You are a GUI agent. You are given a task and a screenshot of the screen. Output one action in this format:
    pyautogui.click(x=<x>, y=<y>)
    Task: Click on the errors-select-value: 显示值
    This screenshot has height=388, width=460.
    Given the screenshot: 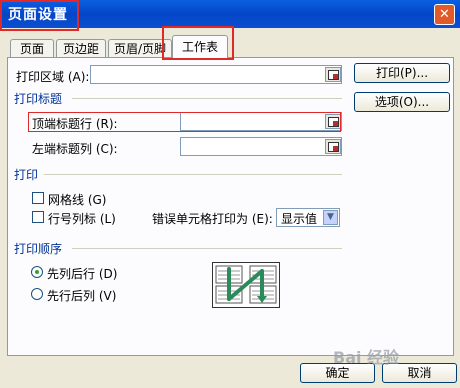 What is the action you would take?
    pyautogui.click(x=299, y=219)
    